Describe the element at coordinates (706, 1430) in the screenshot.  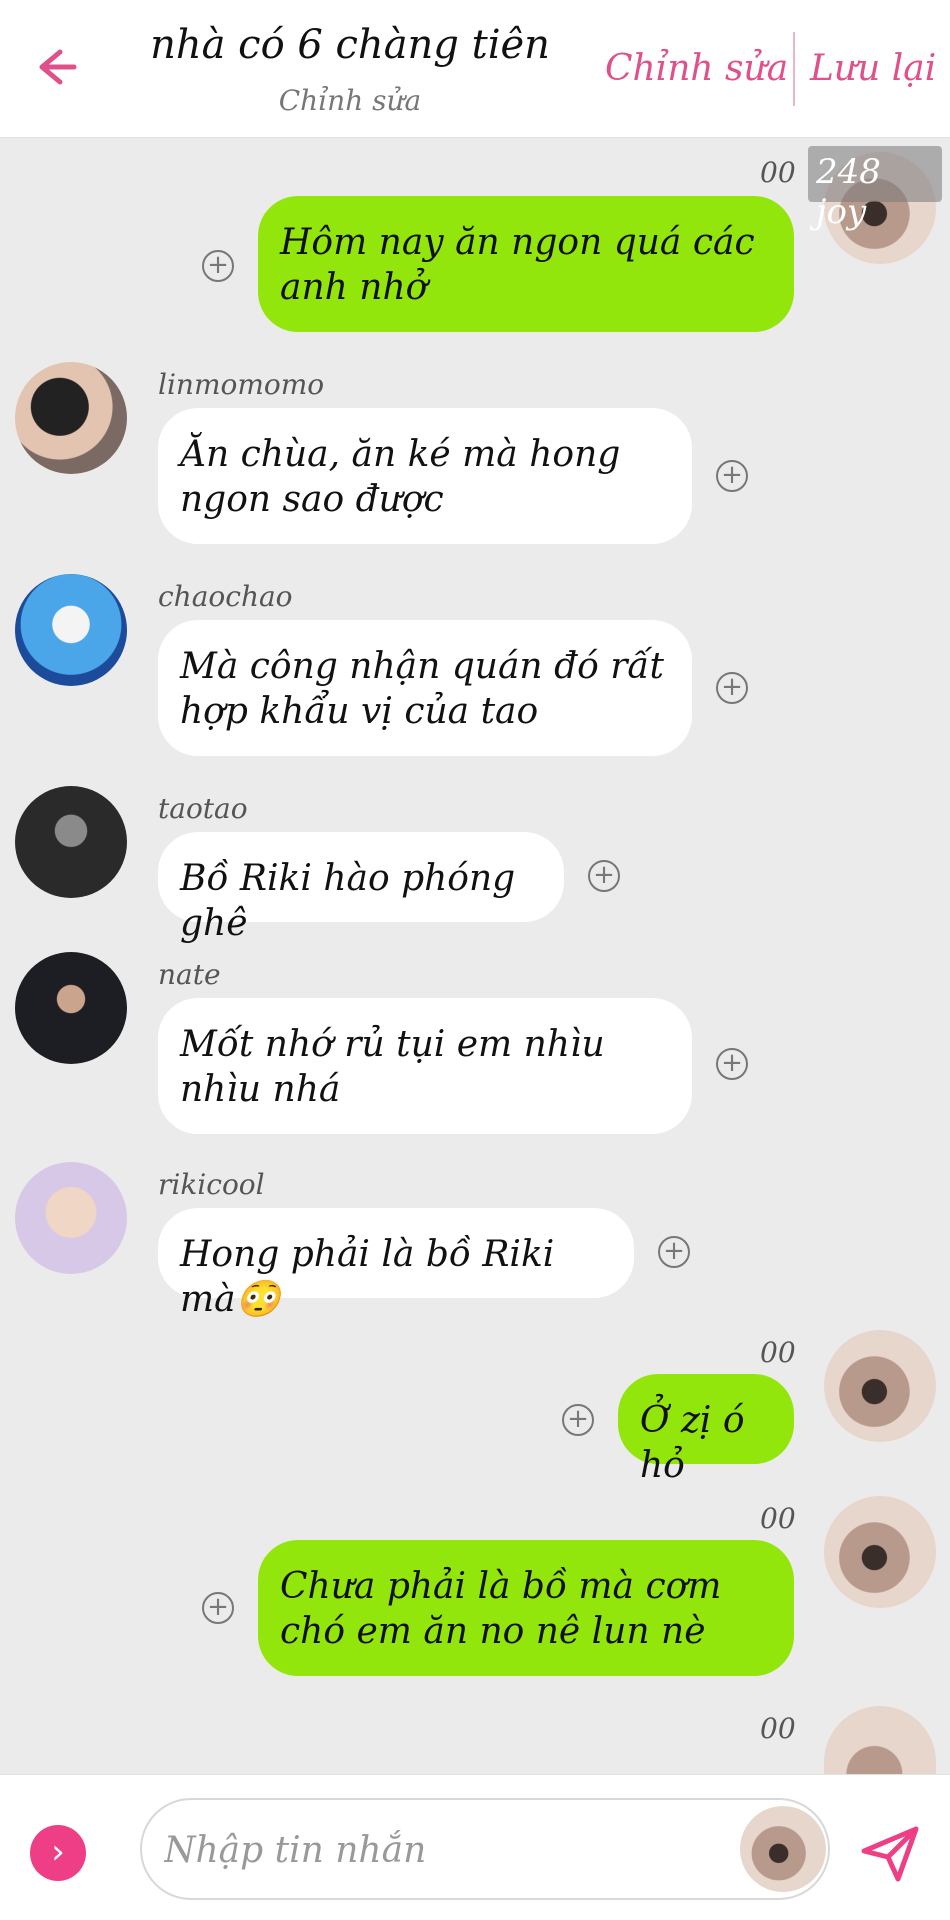
I see `message-bubble: Ở zị ó hỏ` at that location.